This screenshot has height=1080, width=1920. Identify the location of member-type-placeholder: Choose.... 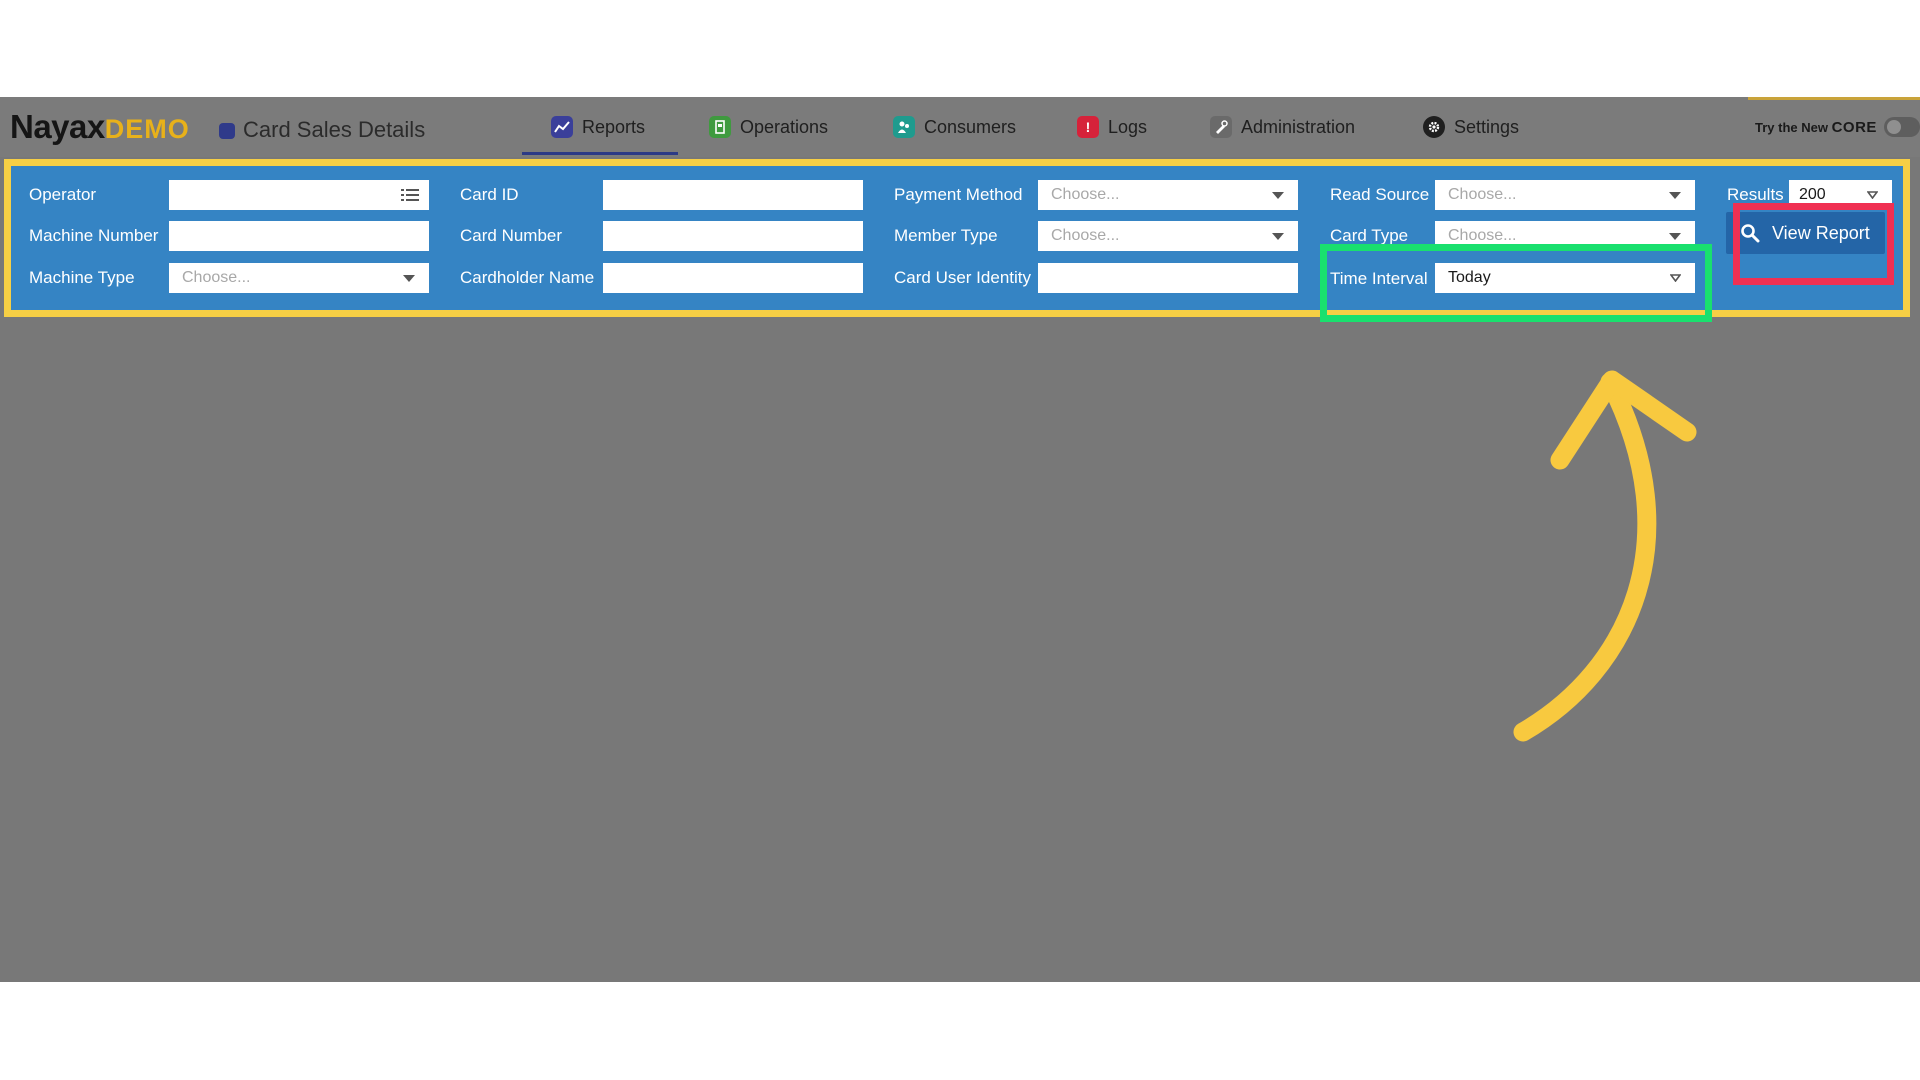
(1085, 235).